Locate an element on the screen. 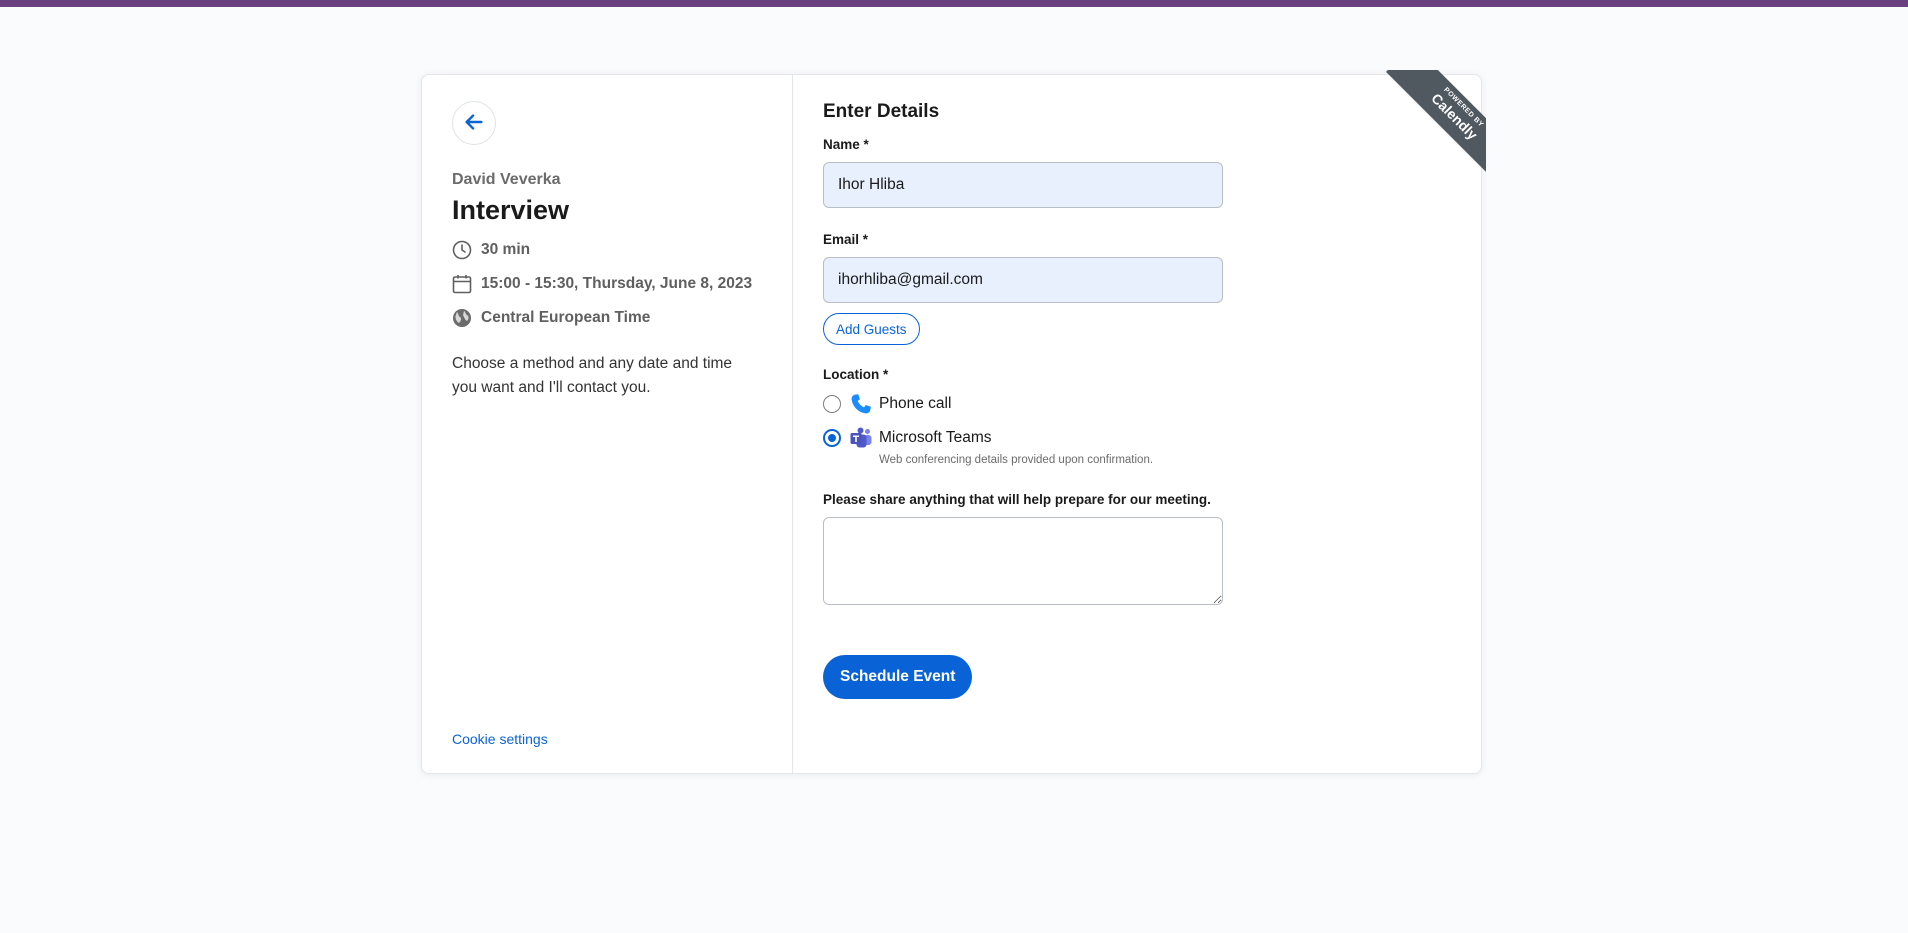 The height and width of the screenshot is (933, 1908). microsoft-teams-icon is located at coordinates (861, 438).